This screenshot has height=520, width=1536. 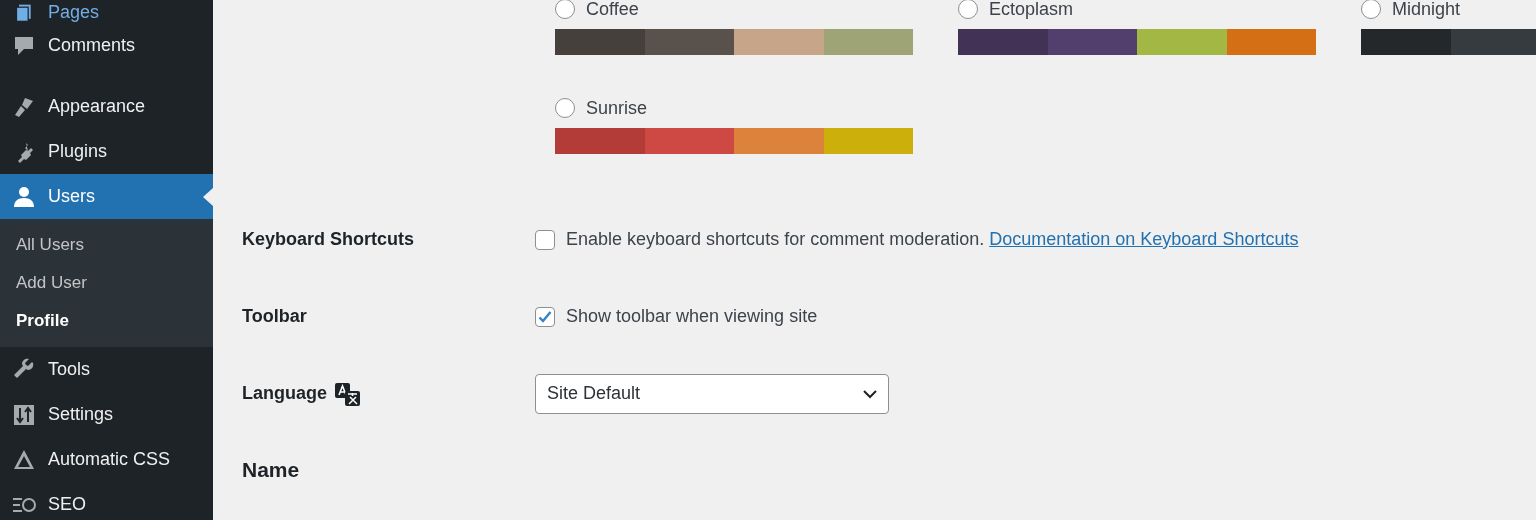 What do you see at coordinates (348, 393) in the screenshot?
I see `translate-icon` at bounding box center [348, 393].